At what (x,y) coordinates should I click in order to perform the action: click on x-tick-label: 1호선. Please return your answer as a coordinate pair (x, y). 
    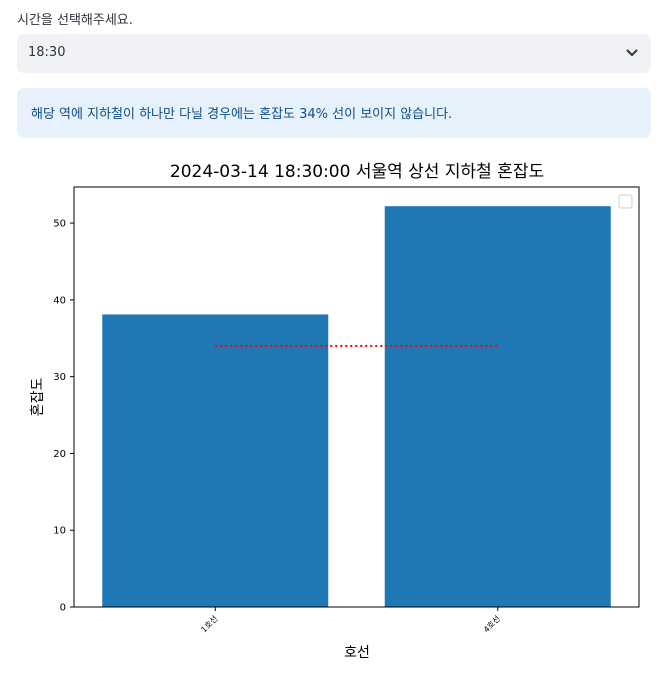
    Looking at the image, I should click on (209, 624).